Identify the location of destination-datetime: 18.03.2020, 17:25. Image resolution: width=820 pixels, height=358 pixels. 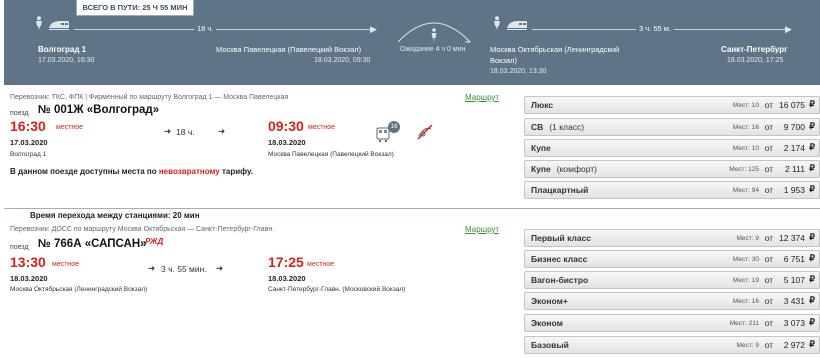
(755, 60).